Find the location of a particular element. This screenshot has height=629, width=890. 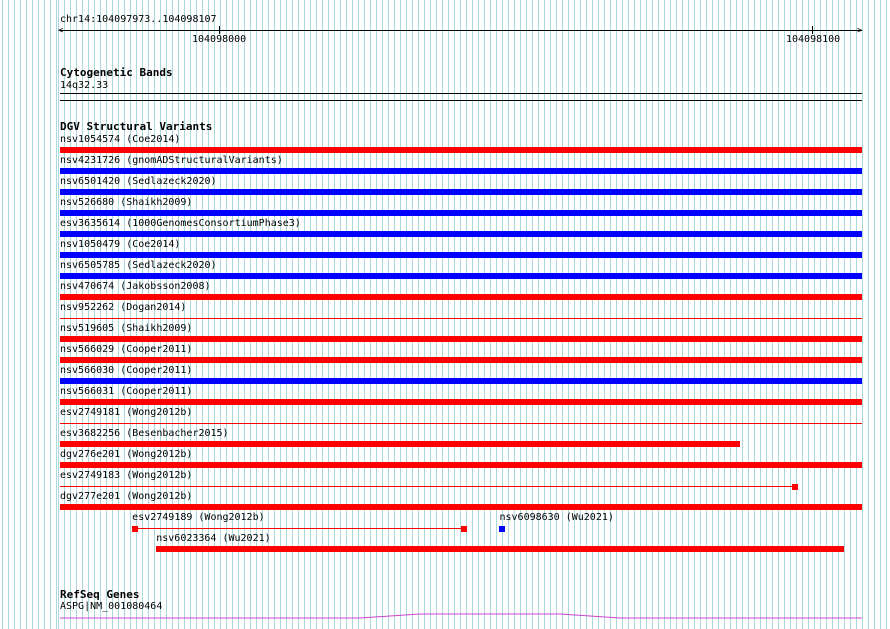

variant-label: nsv566029 (Cooper2011) is located at coordinates (126, 350).